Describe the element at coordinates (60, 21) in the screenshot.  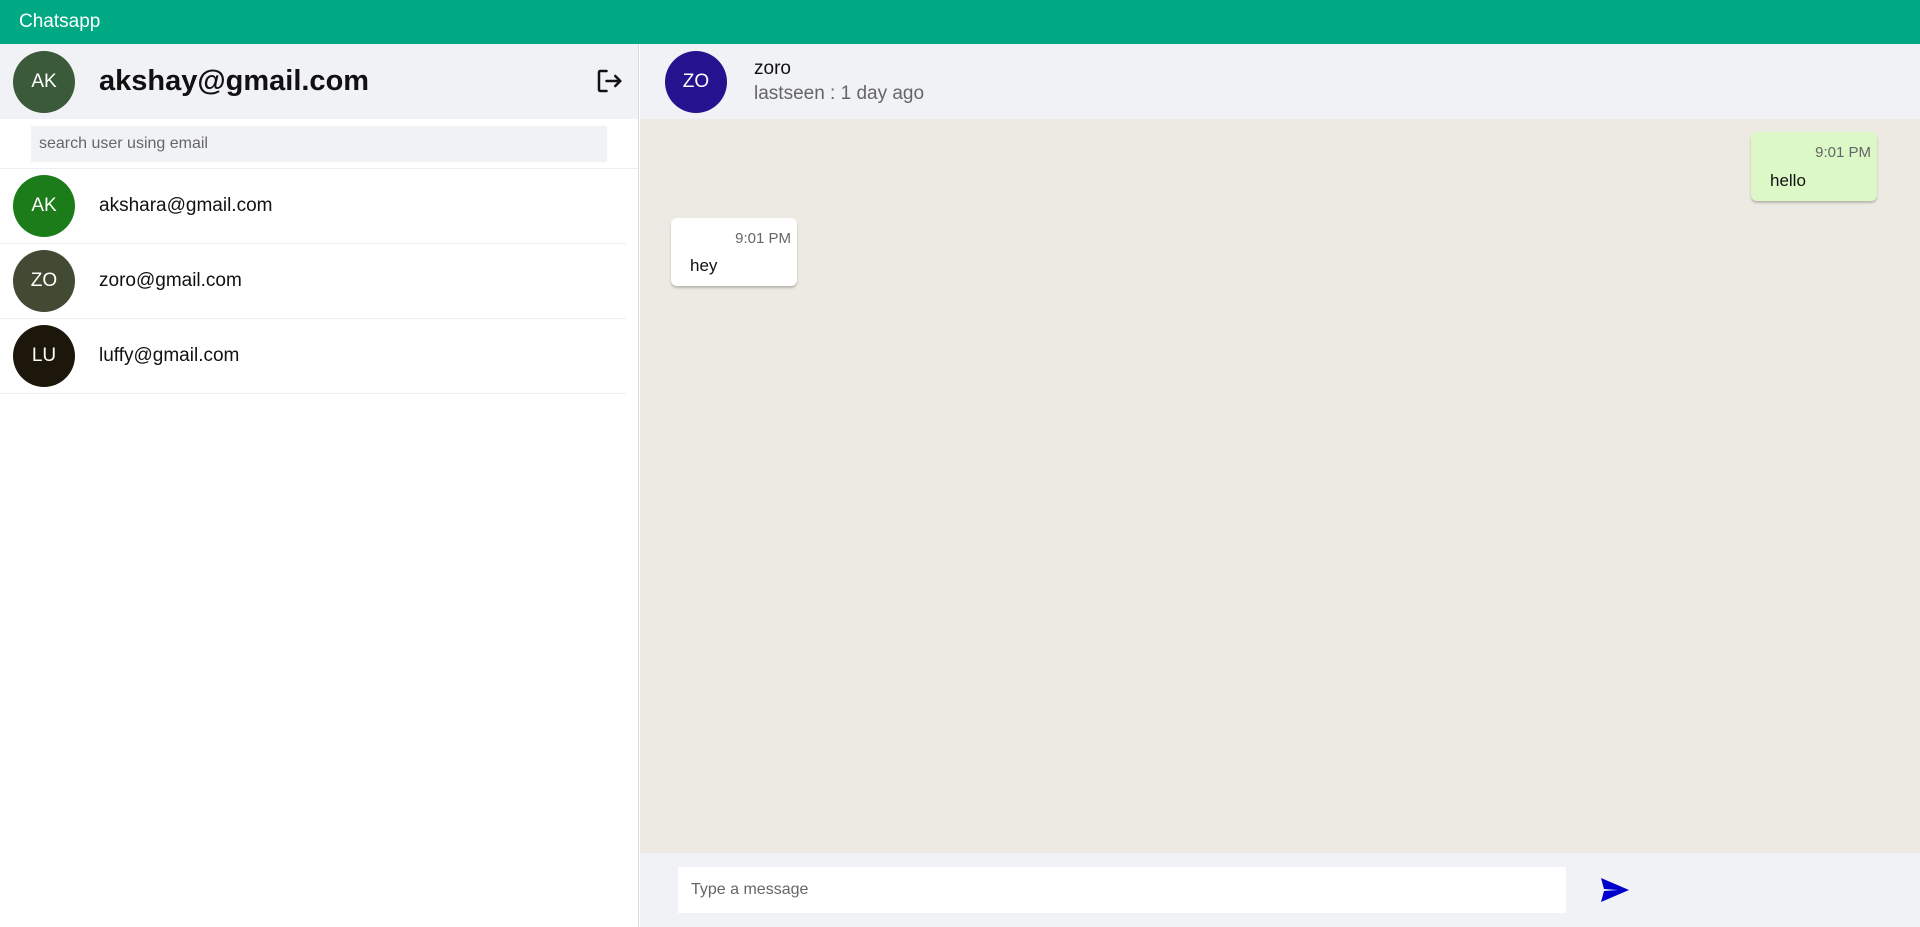
I see `app-title: Chatsapp` at that location.